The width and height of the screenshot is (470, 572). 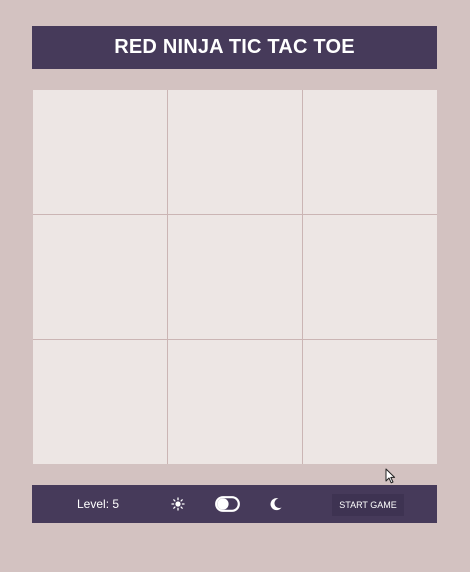 I want to click on game-title: RED NINJA TIC TAC TOE, so click(x=234, y=47).